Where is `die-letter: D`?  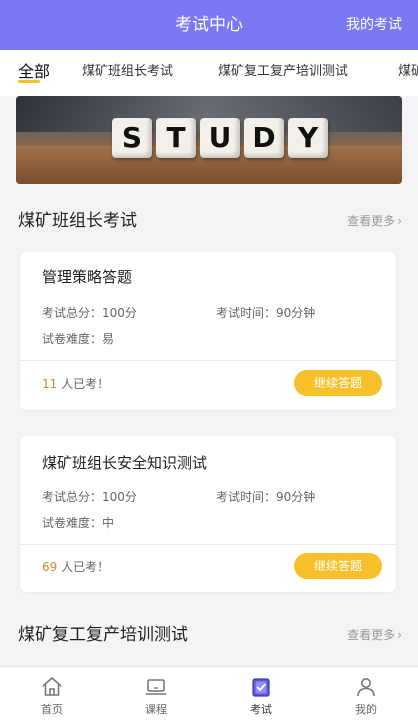
die-letter: D is located at coordinates (264, 138).